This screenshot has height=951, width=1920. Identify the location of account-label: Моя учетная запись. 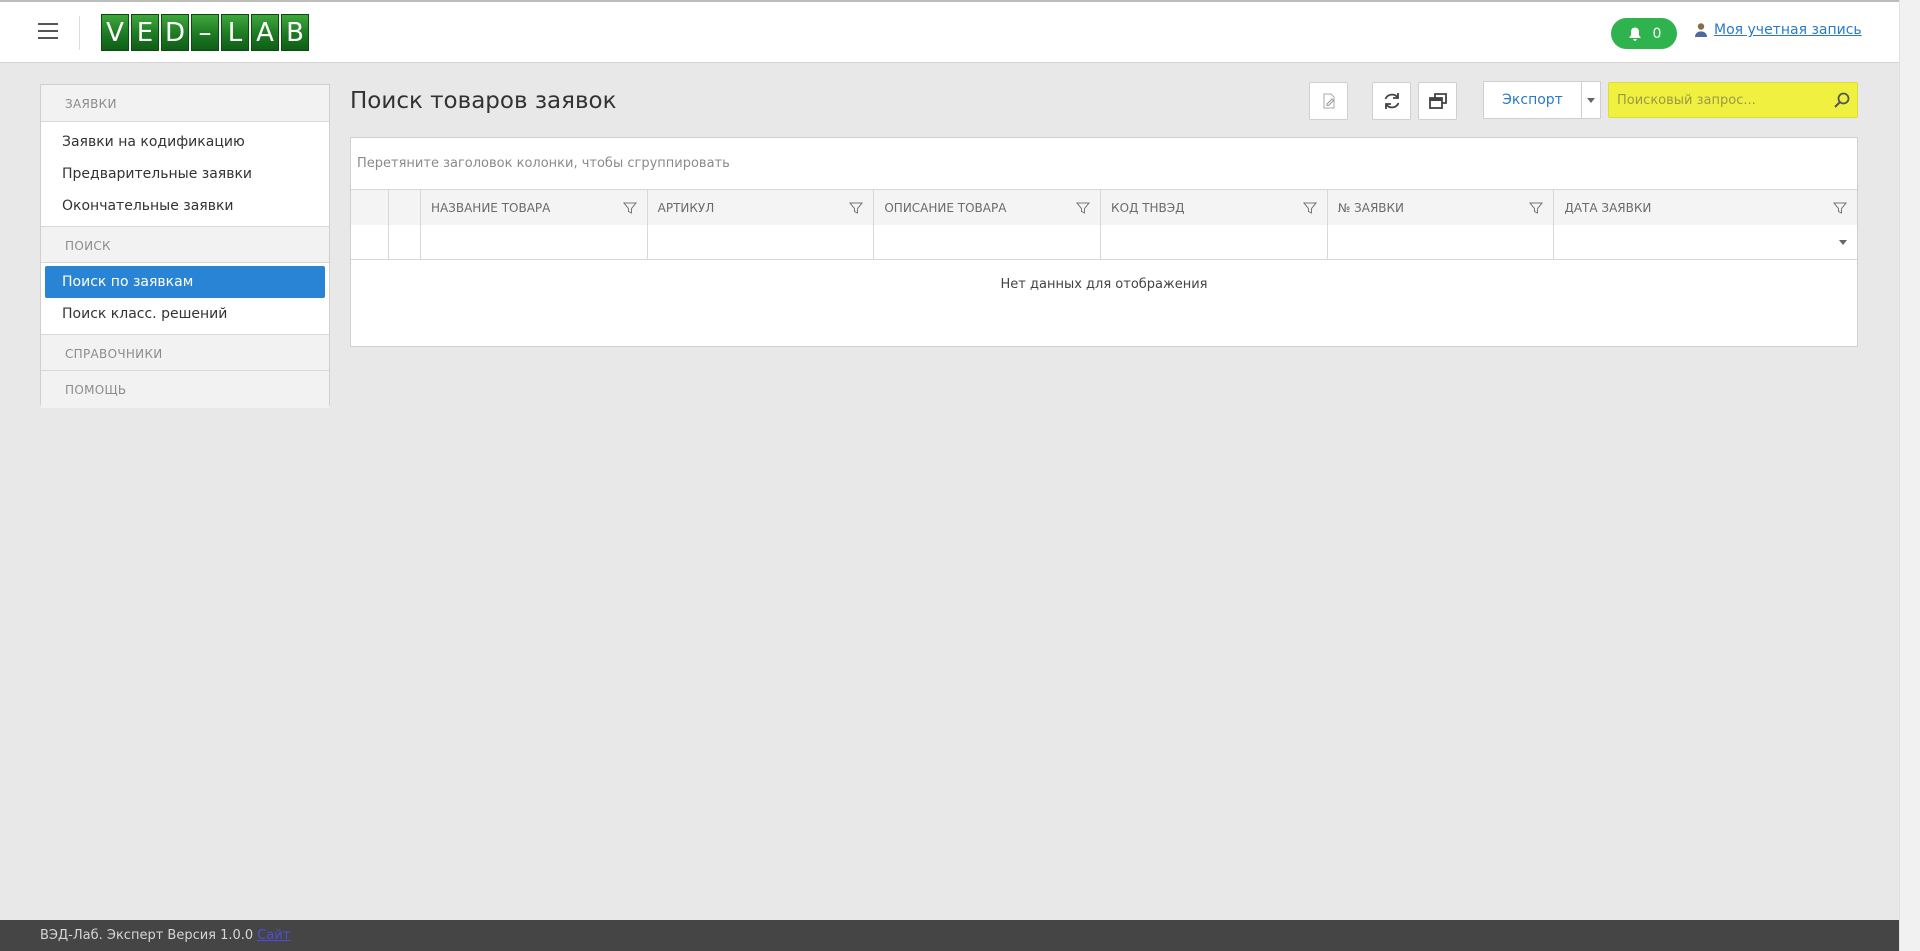
(1788, 30).